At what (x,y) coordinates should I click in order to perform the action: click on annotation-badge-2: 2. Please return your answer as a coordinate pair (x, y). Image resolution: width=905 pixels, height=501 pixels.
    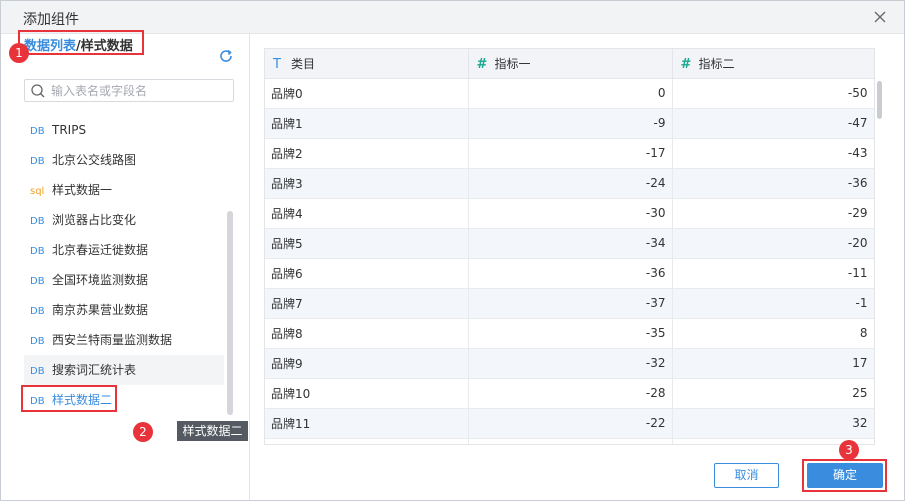
    Looking at the image, I should click on (143, 432).